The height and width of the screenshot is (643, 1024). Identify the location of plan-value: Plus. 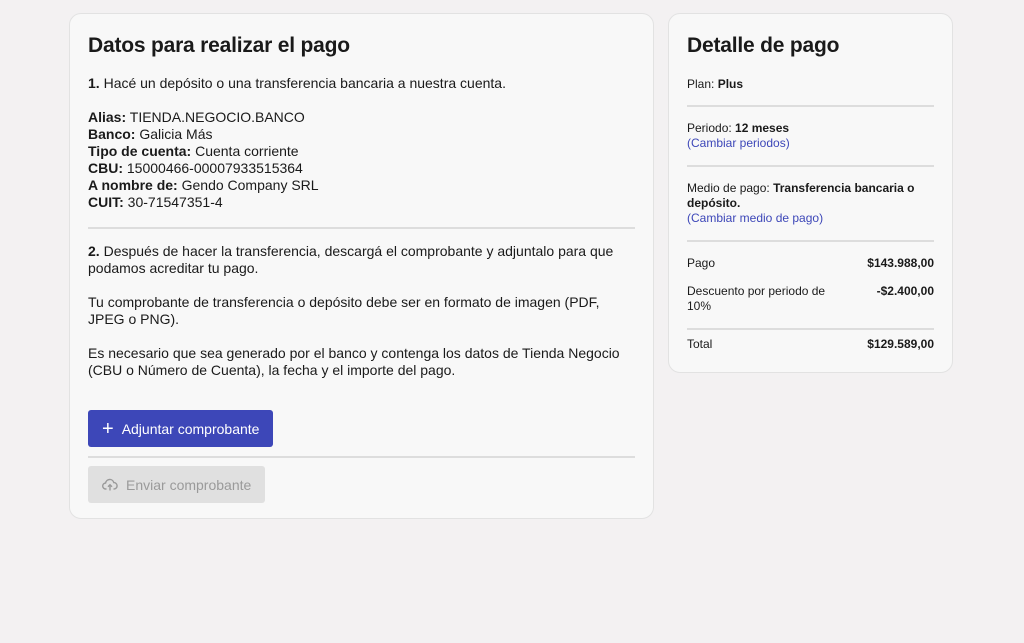
(730, 84).